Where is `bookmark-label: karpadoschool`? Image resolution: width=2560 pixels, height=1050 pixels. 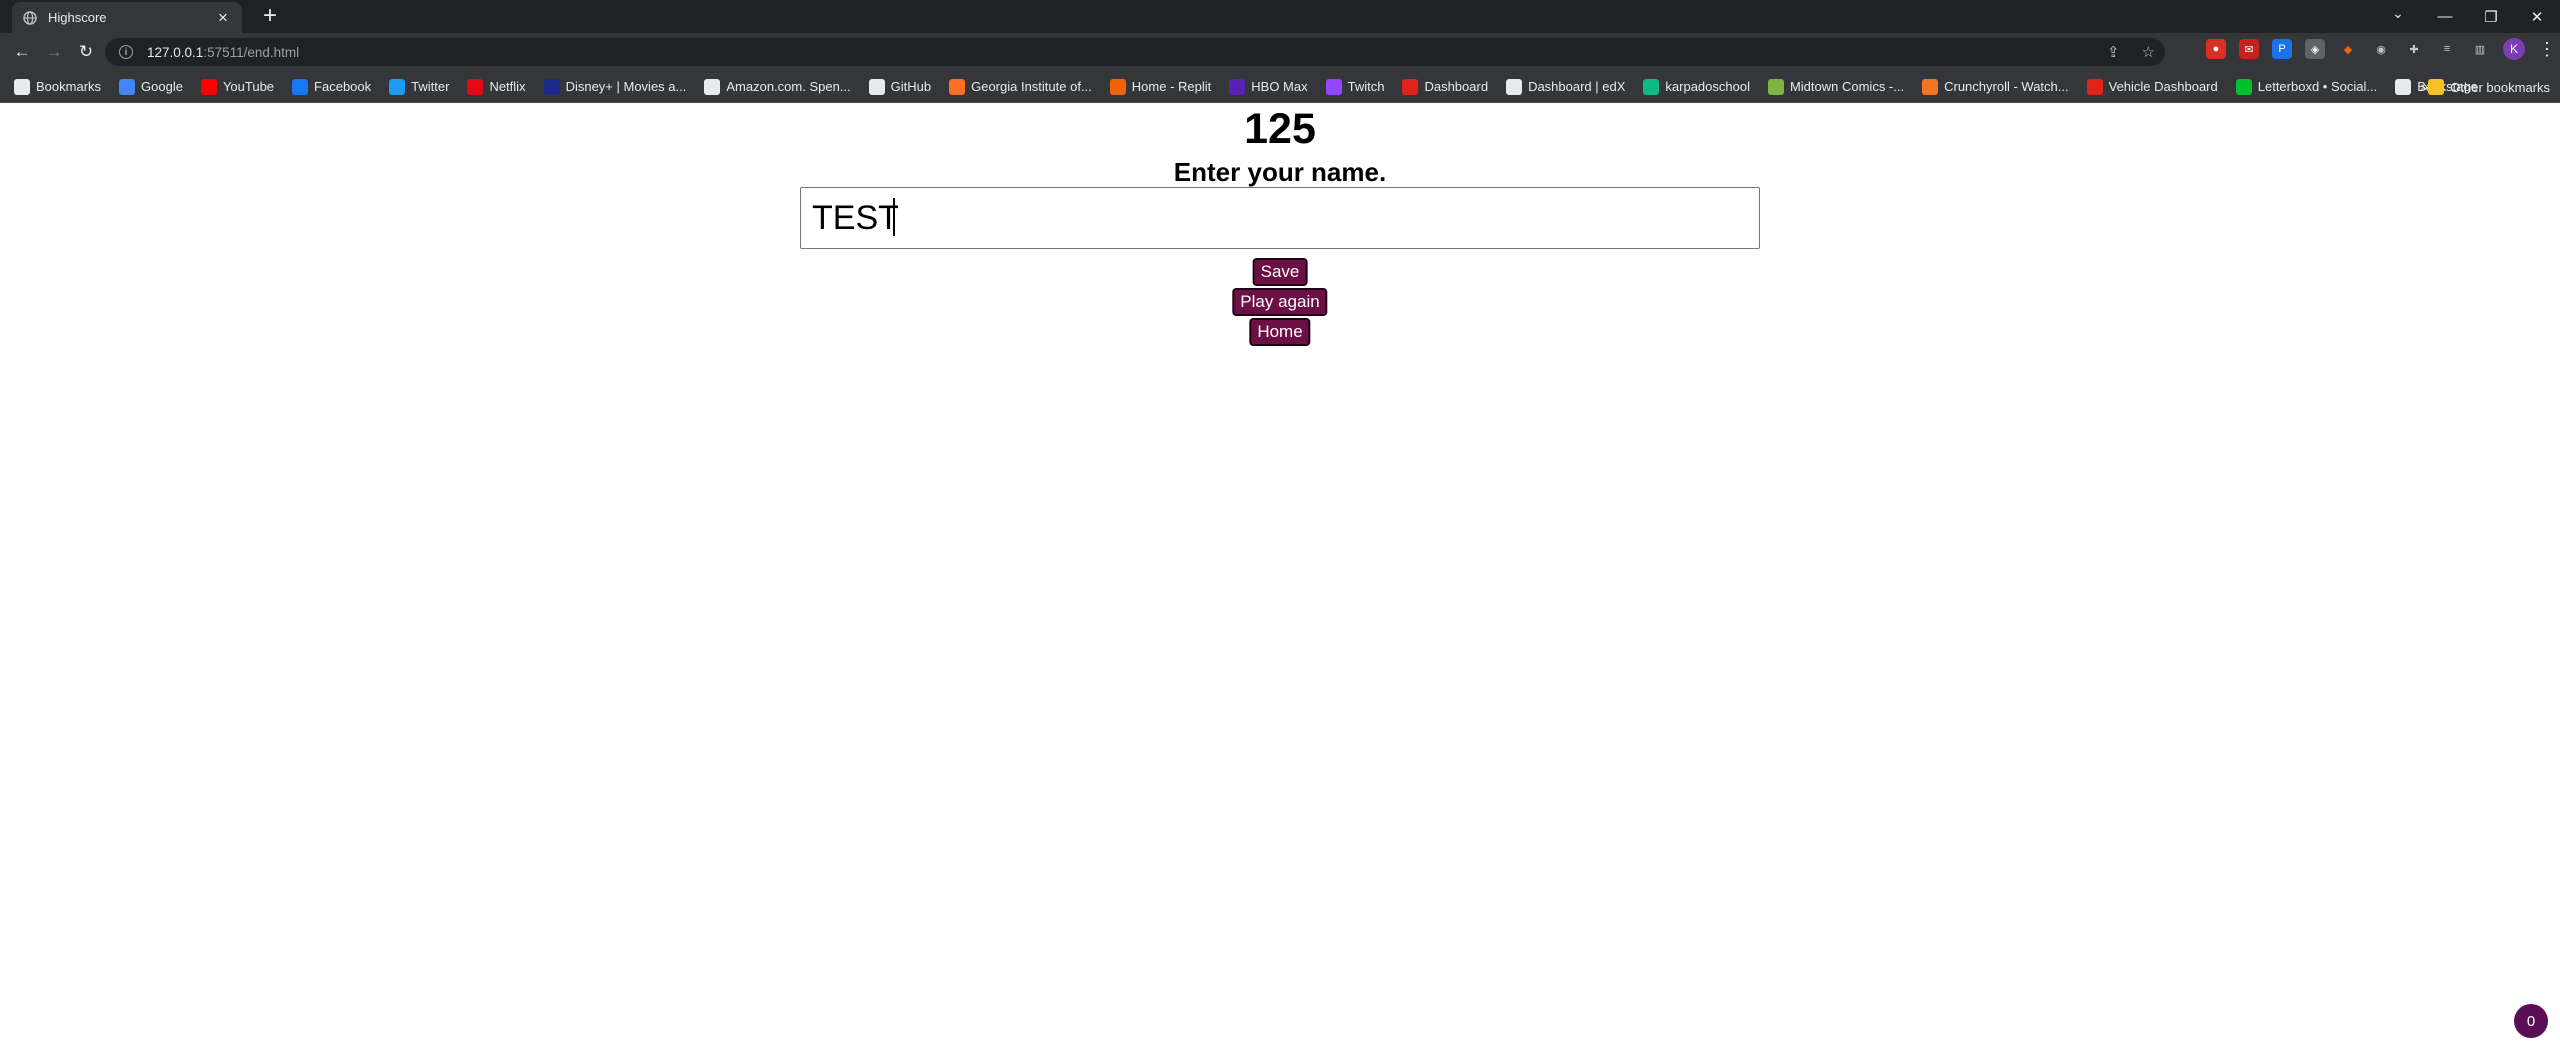
bookmark-label: karpadoschool is located at coordinates (1707, 86).